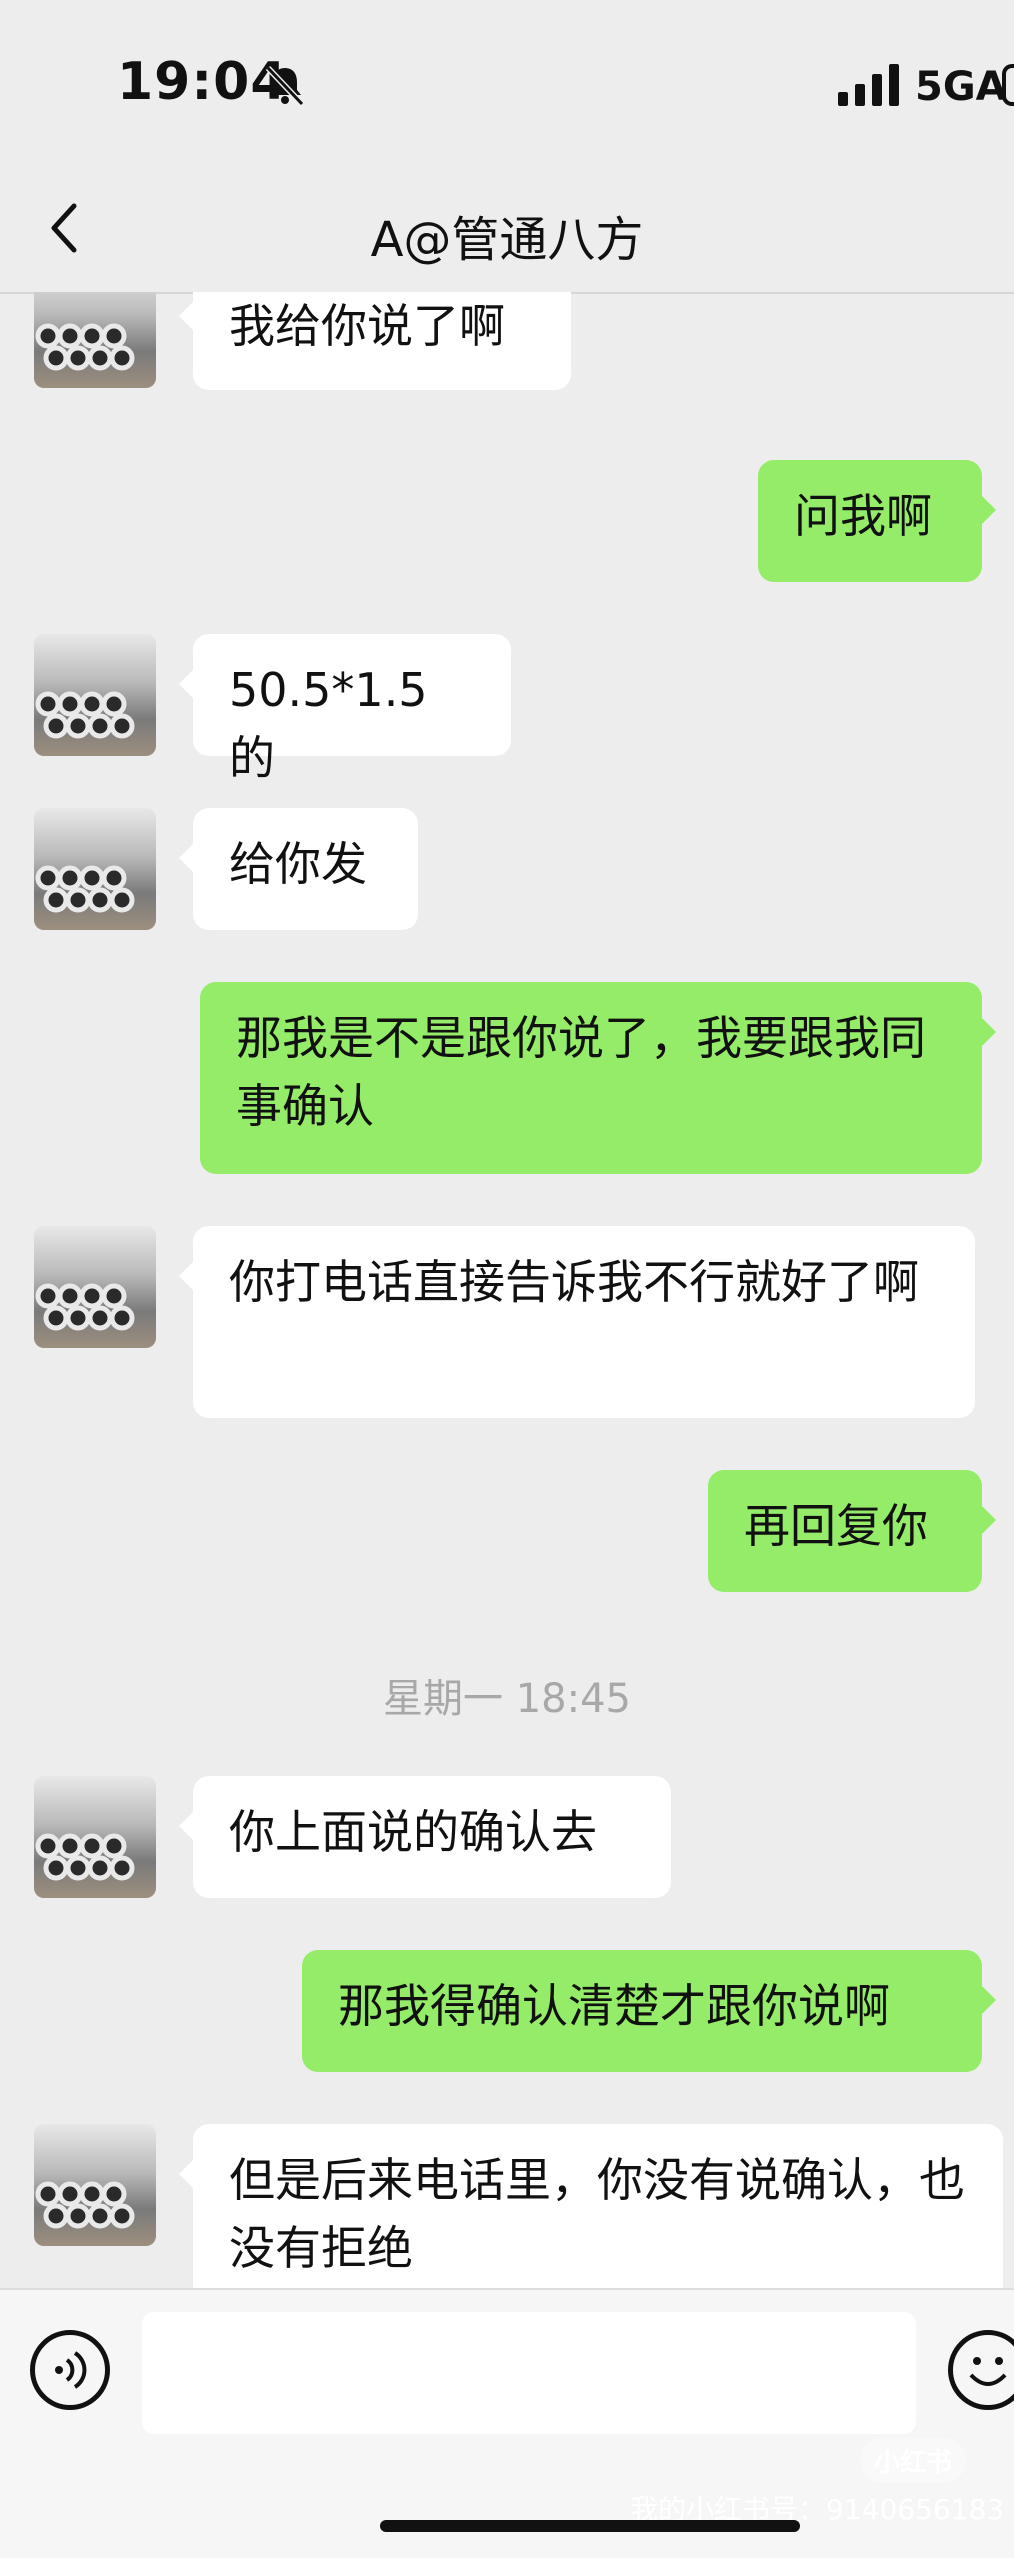 The image size is (1014, 2558). I want to click on timestamp: 星期一 18:45, so click(507, 1699).